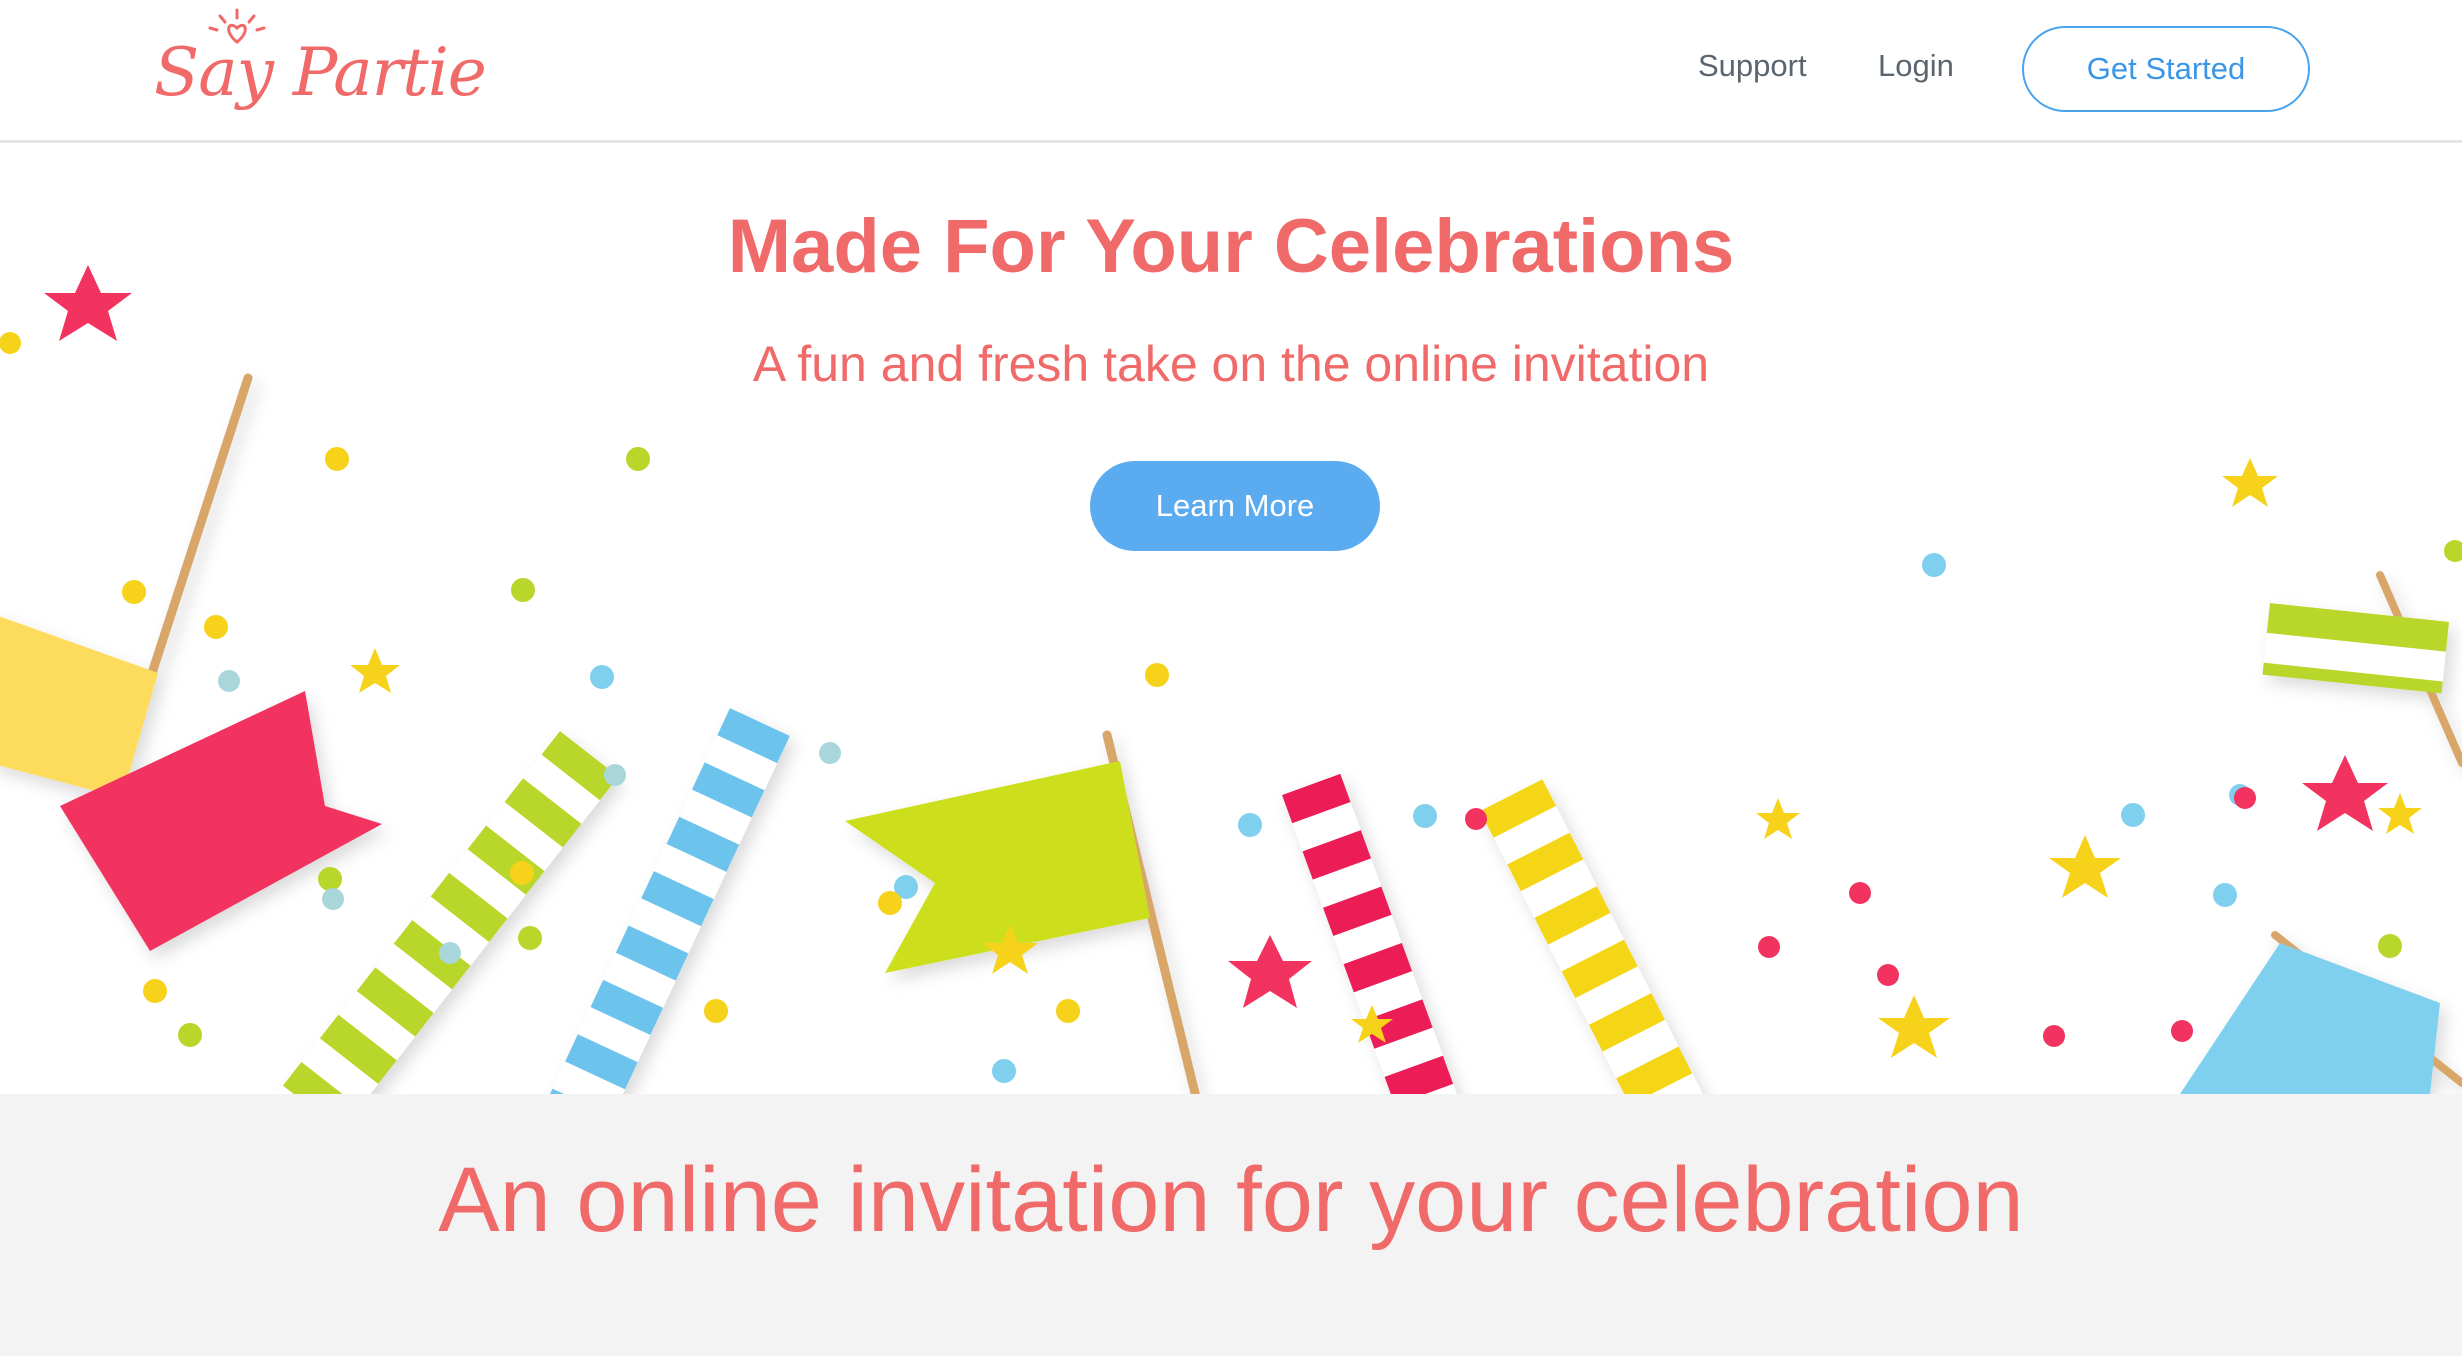 The width and height of the screenshot is (2462, 1356). Describe the element at coordinates (2166, 69) in the screenshot. I see `get-started-button: Get Started` at that location.